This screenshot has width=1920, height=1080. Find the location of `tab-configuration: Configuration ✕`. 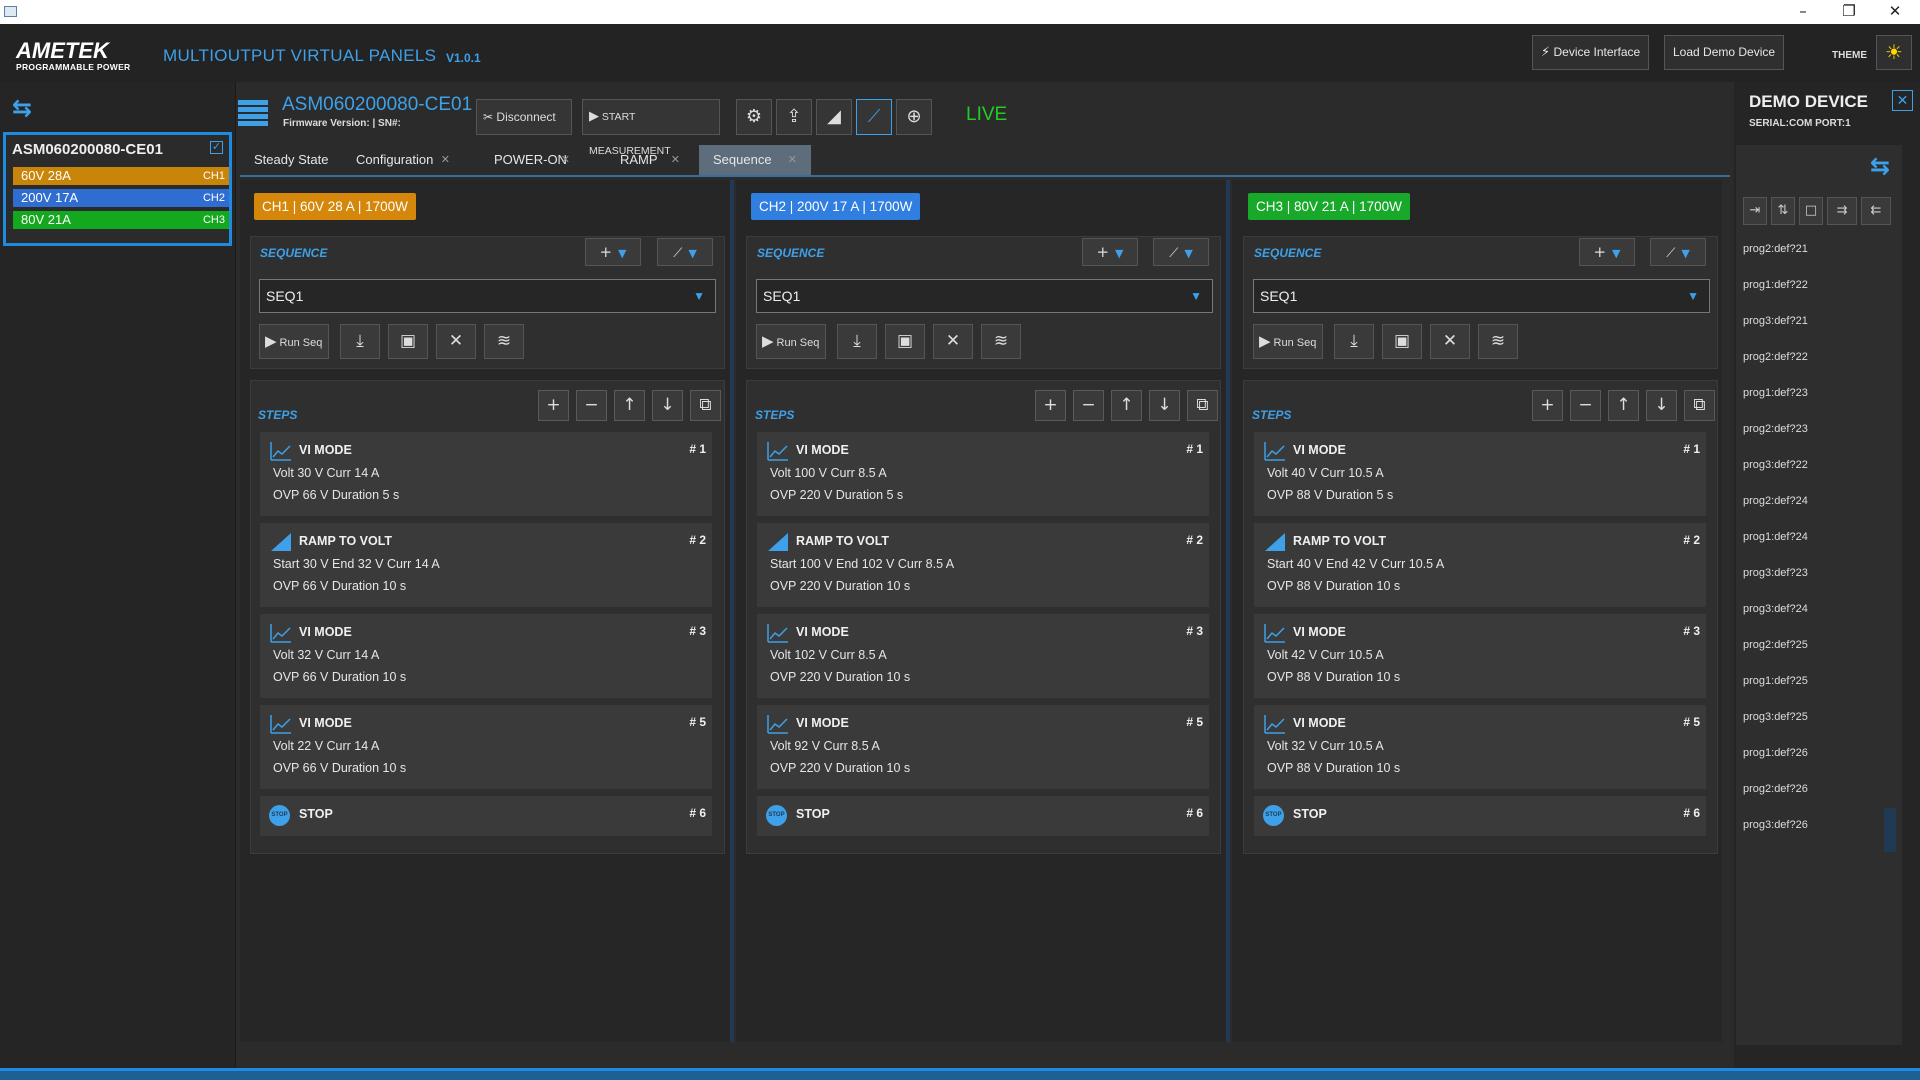

tab-configuration: Configuration ✕ is located at coordinates (403, 160).